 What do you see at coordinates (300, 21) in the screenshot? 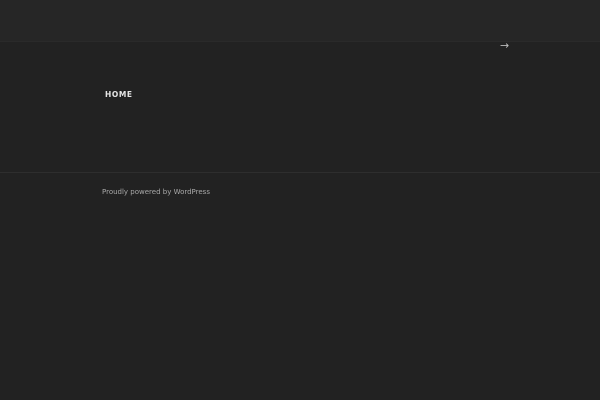
I see `top-bar` at bounding box center [300, 21].